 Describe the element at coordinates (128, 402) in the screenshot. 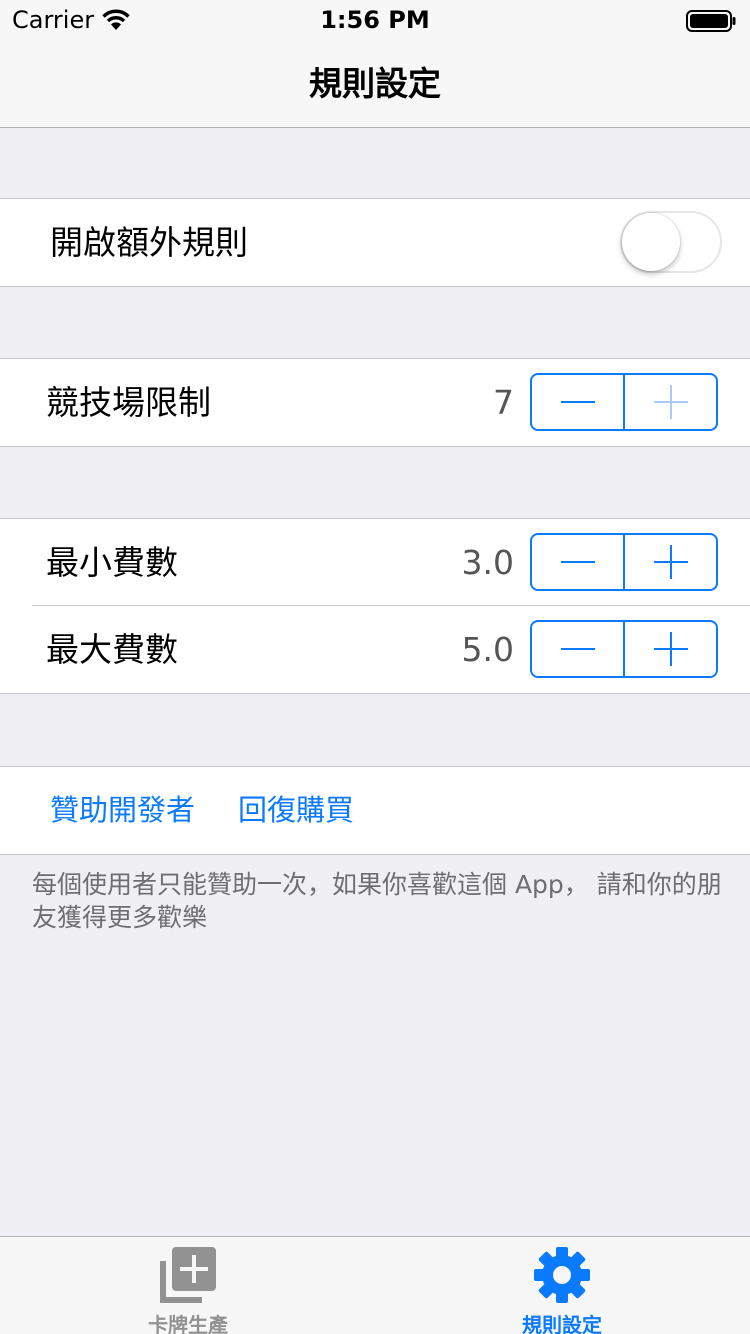

I see `arena-limit-label: 競技場限制` at that location.